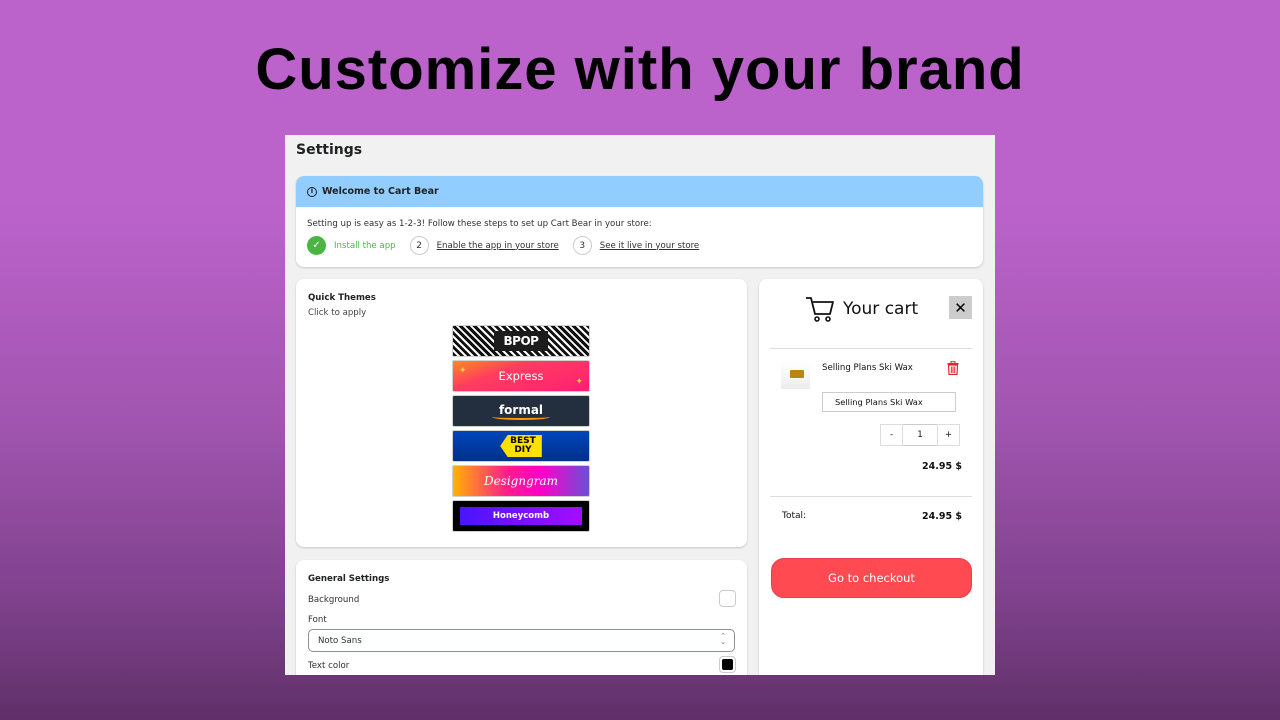 Image resolution: width=1280 pixels, height=720 pixels. I want to click on step-1: ✓ Install the app, so click(351, 245).